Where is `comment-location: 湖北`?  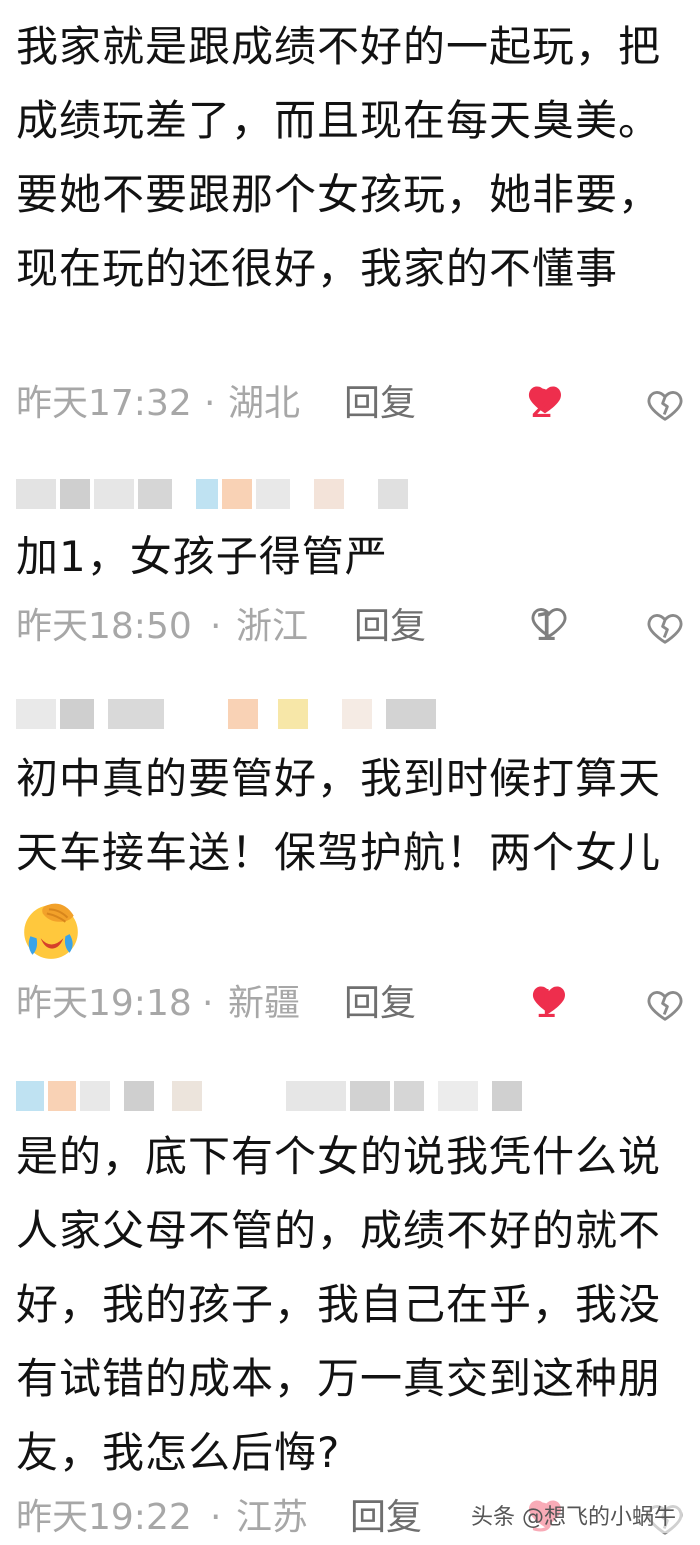
comment-location: 湖北 is located at coordinates (264, 403).